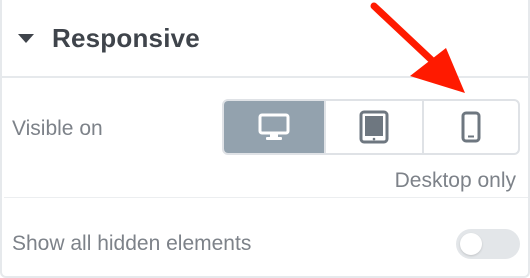 The height and width of the screenshot is (278, 530). I want to click on mobile-device-button, so click(470, 127).